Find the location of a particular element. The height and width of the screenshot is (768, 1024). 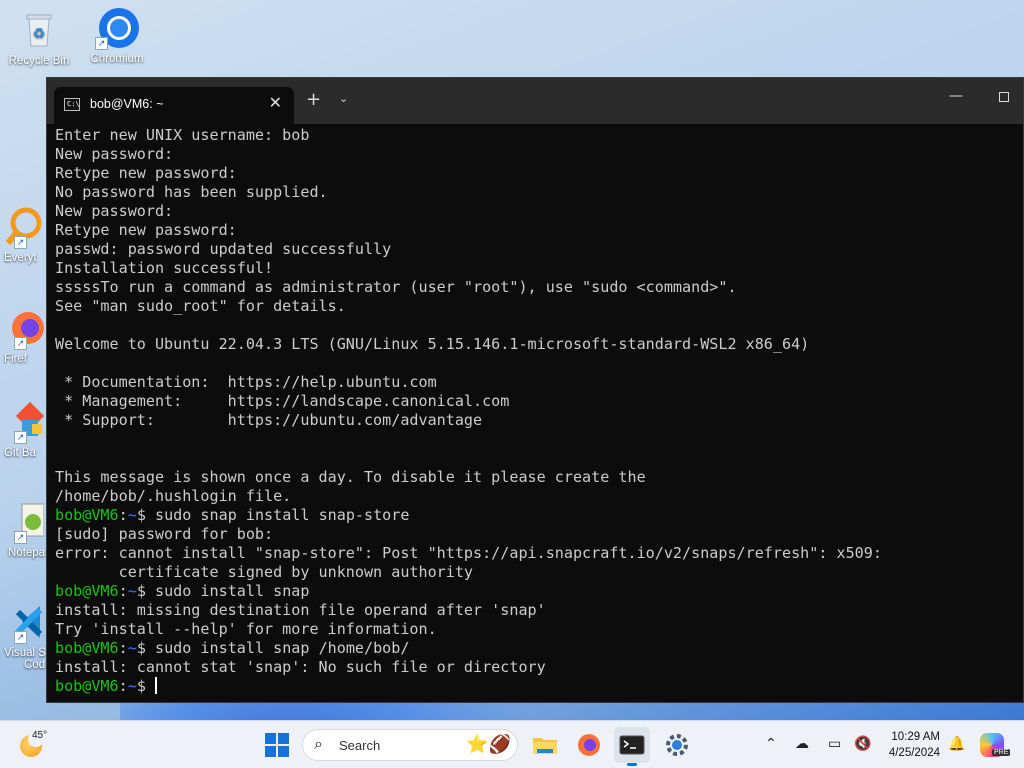

terminal-line-text: * Documentation: https://help.ubuntu.com is located at coordinates (246, 382).